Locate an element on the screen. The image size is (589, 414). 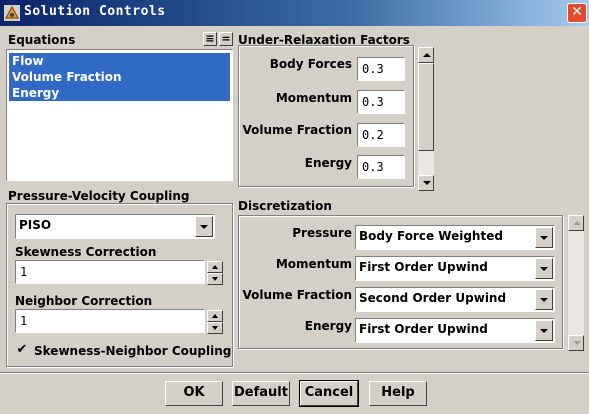
discretization-label: Discretization is located at coordinates (285, 206).